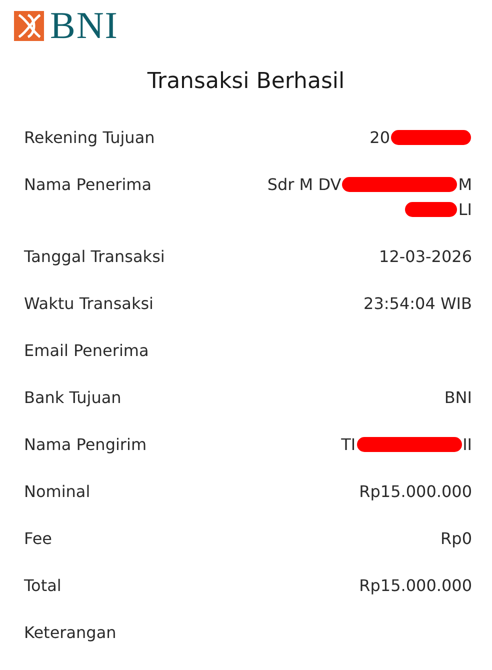 This screenshot has height=670, width=492. What do you see at coordinates (465, 185) in the screenshot?
I see `field-value: M` at bounding box center [465, 185].